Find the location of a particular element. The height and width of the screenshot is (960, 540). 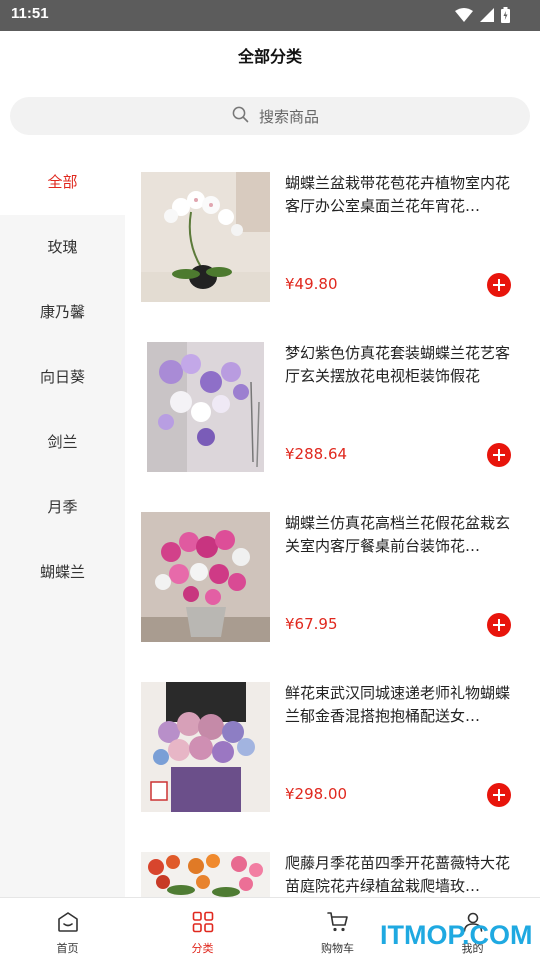

battery-icon is located at coordinates (505, 15).